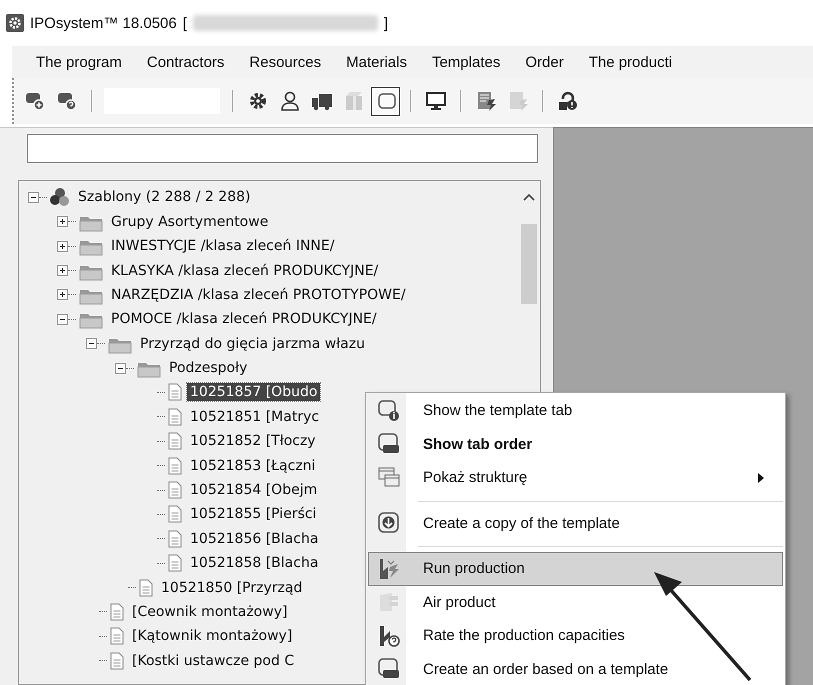  I want to click on tree-item: 10521858 [Blacha, so click(254, 563).